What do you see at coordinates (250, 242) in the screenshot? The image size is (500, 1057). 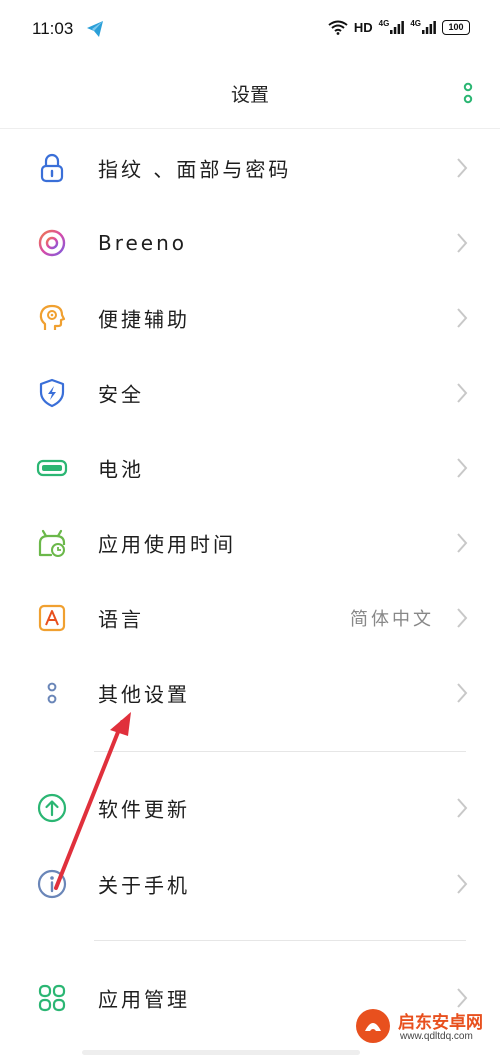 I see `settings-item-breeno: Breeno` at bounding box center [250, 242].